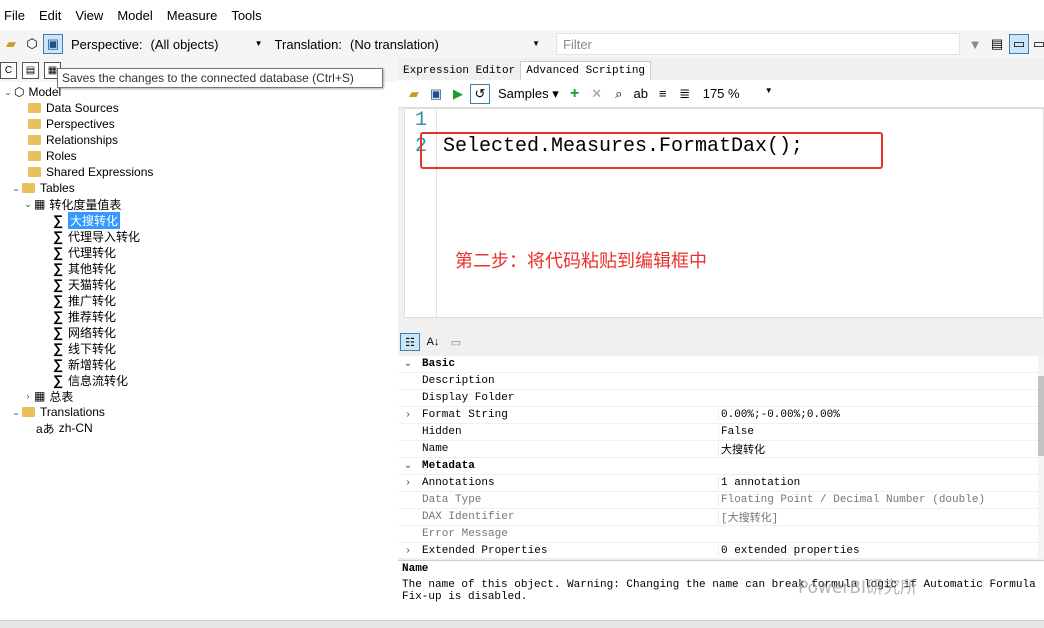  I want to click on categorized-icon: ☷, so click(410, 342).